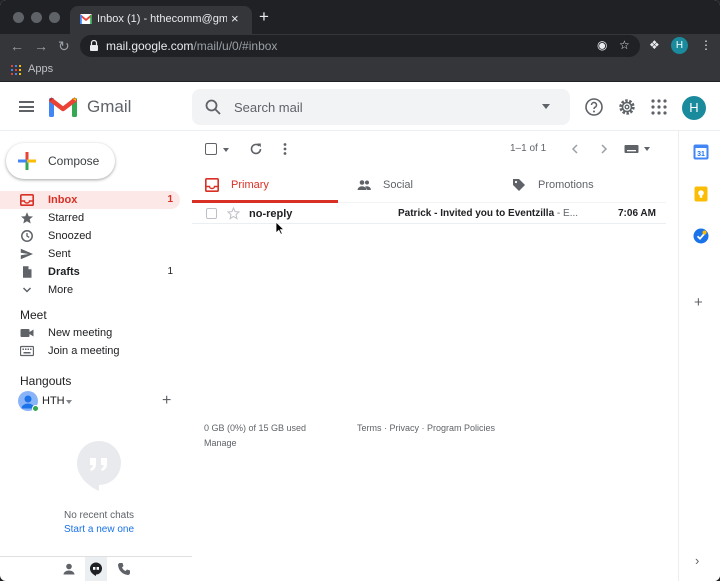 The width and height of the screenshot is (720, 581). I want to click on tab-label: Social, so click(398, 185).